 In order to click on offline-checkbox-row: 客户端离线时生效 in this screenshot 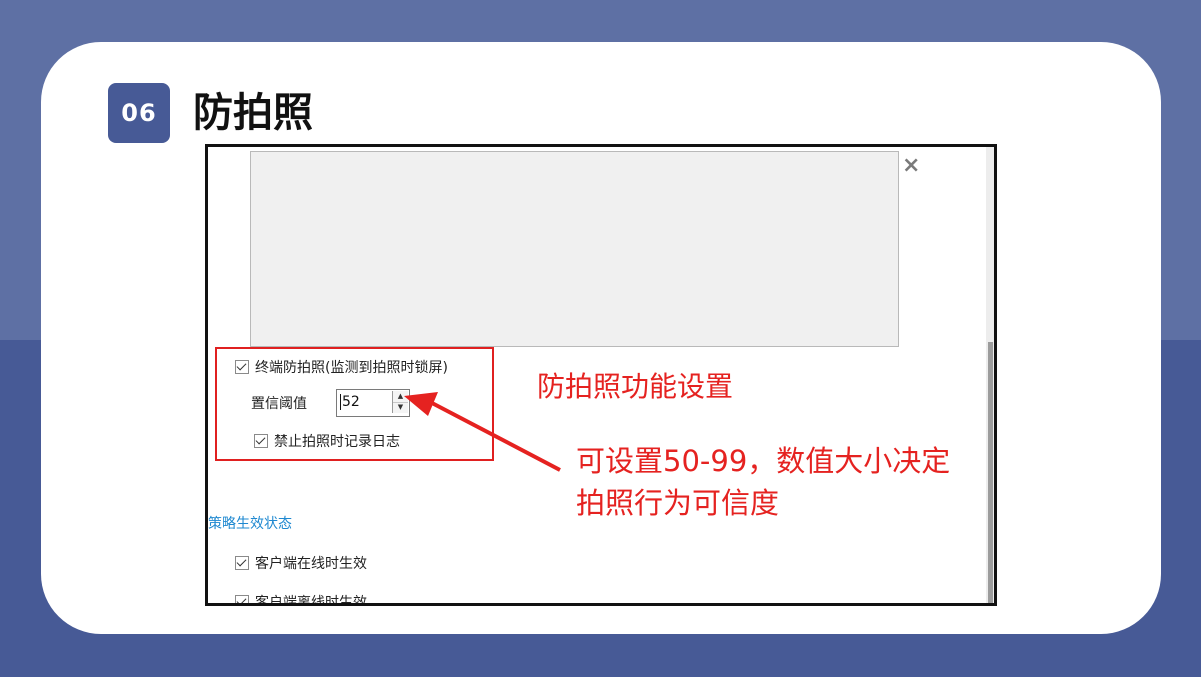, I will do `click(301, 599)`.